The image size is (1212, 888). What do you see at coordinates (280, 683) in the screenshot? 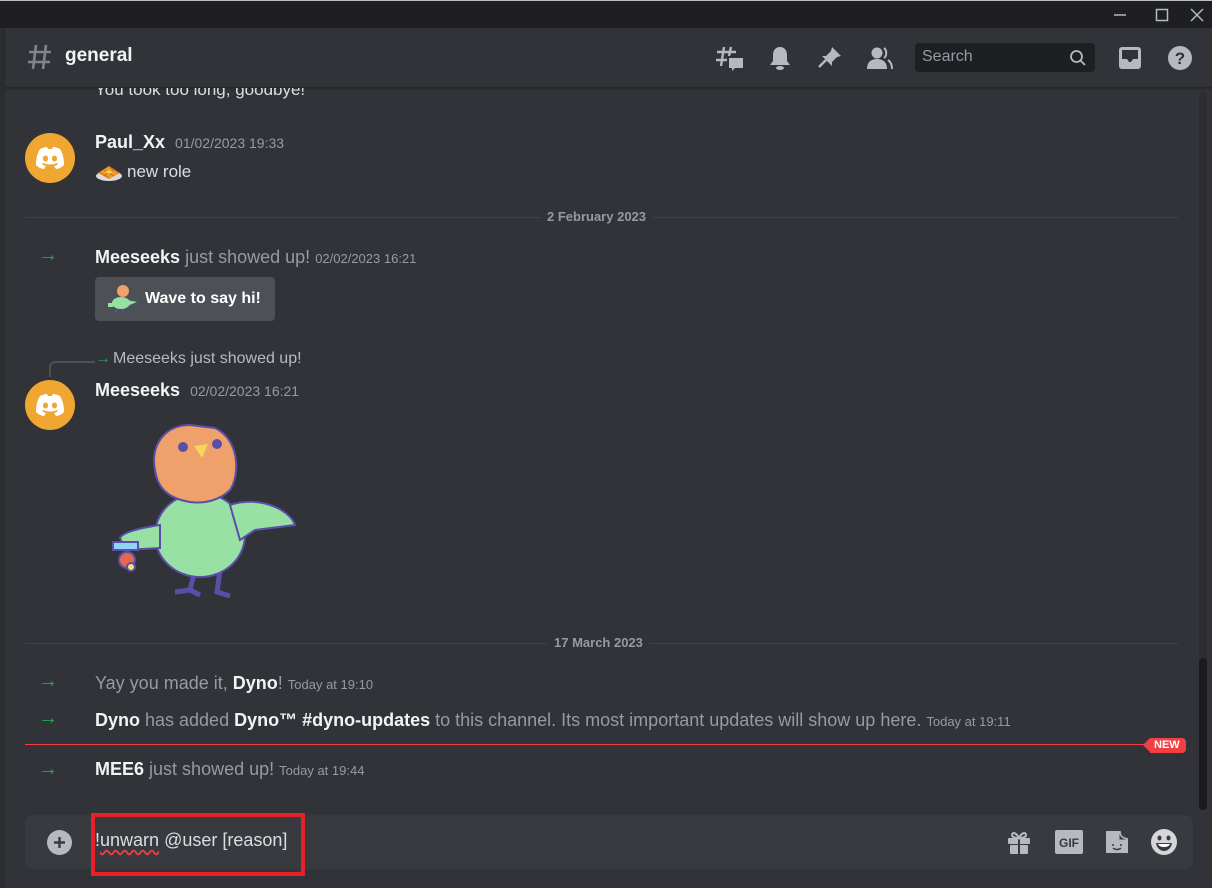
I see `system-message-text: !` at bounding box center [280, 683].